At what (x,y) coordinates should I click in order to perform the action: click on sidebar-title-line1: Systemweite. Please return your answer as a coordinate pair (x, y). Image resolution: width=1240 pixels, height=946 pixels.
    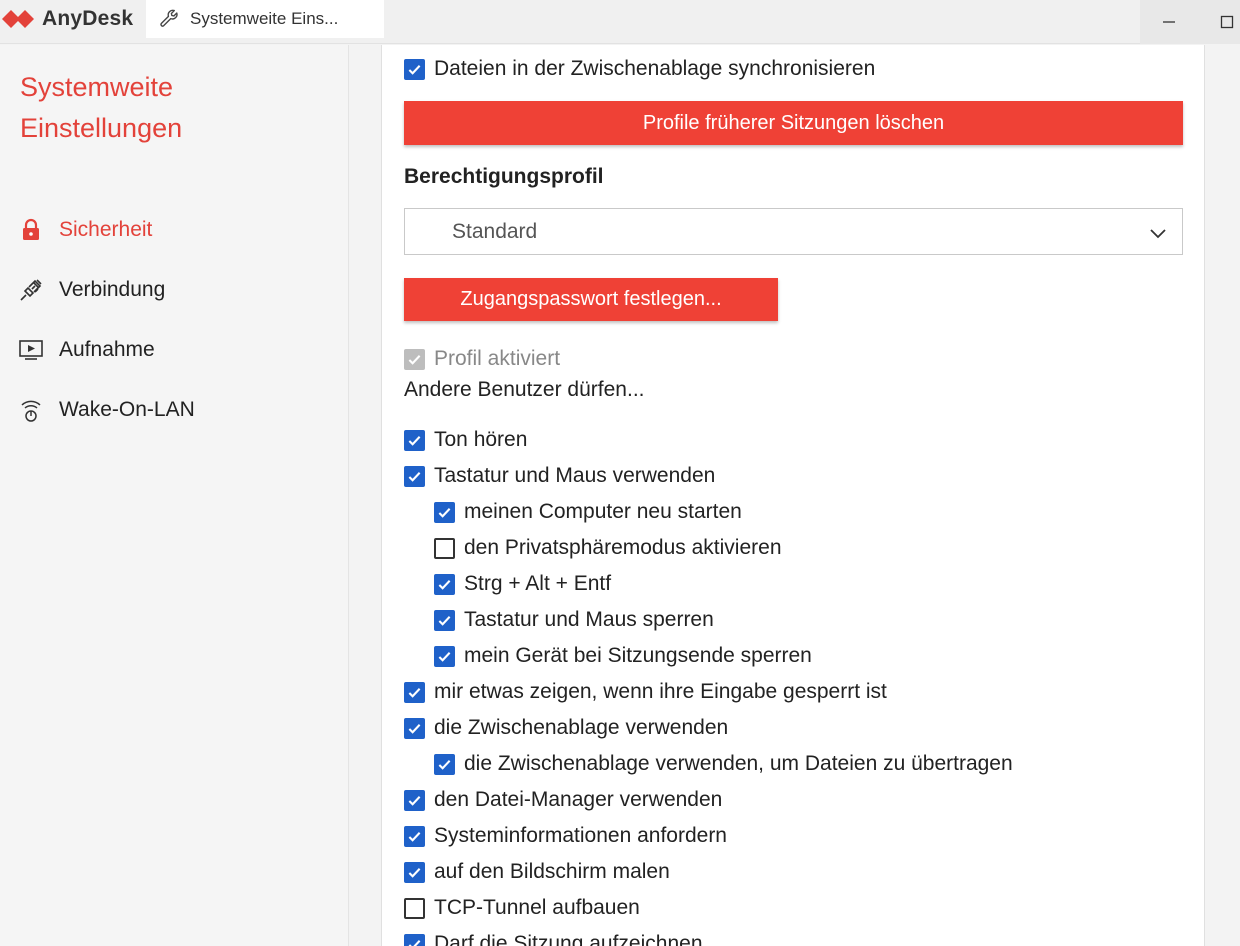
    Looking at the image, I should click on (97, 87).